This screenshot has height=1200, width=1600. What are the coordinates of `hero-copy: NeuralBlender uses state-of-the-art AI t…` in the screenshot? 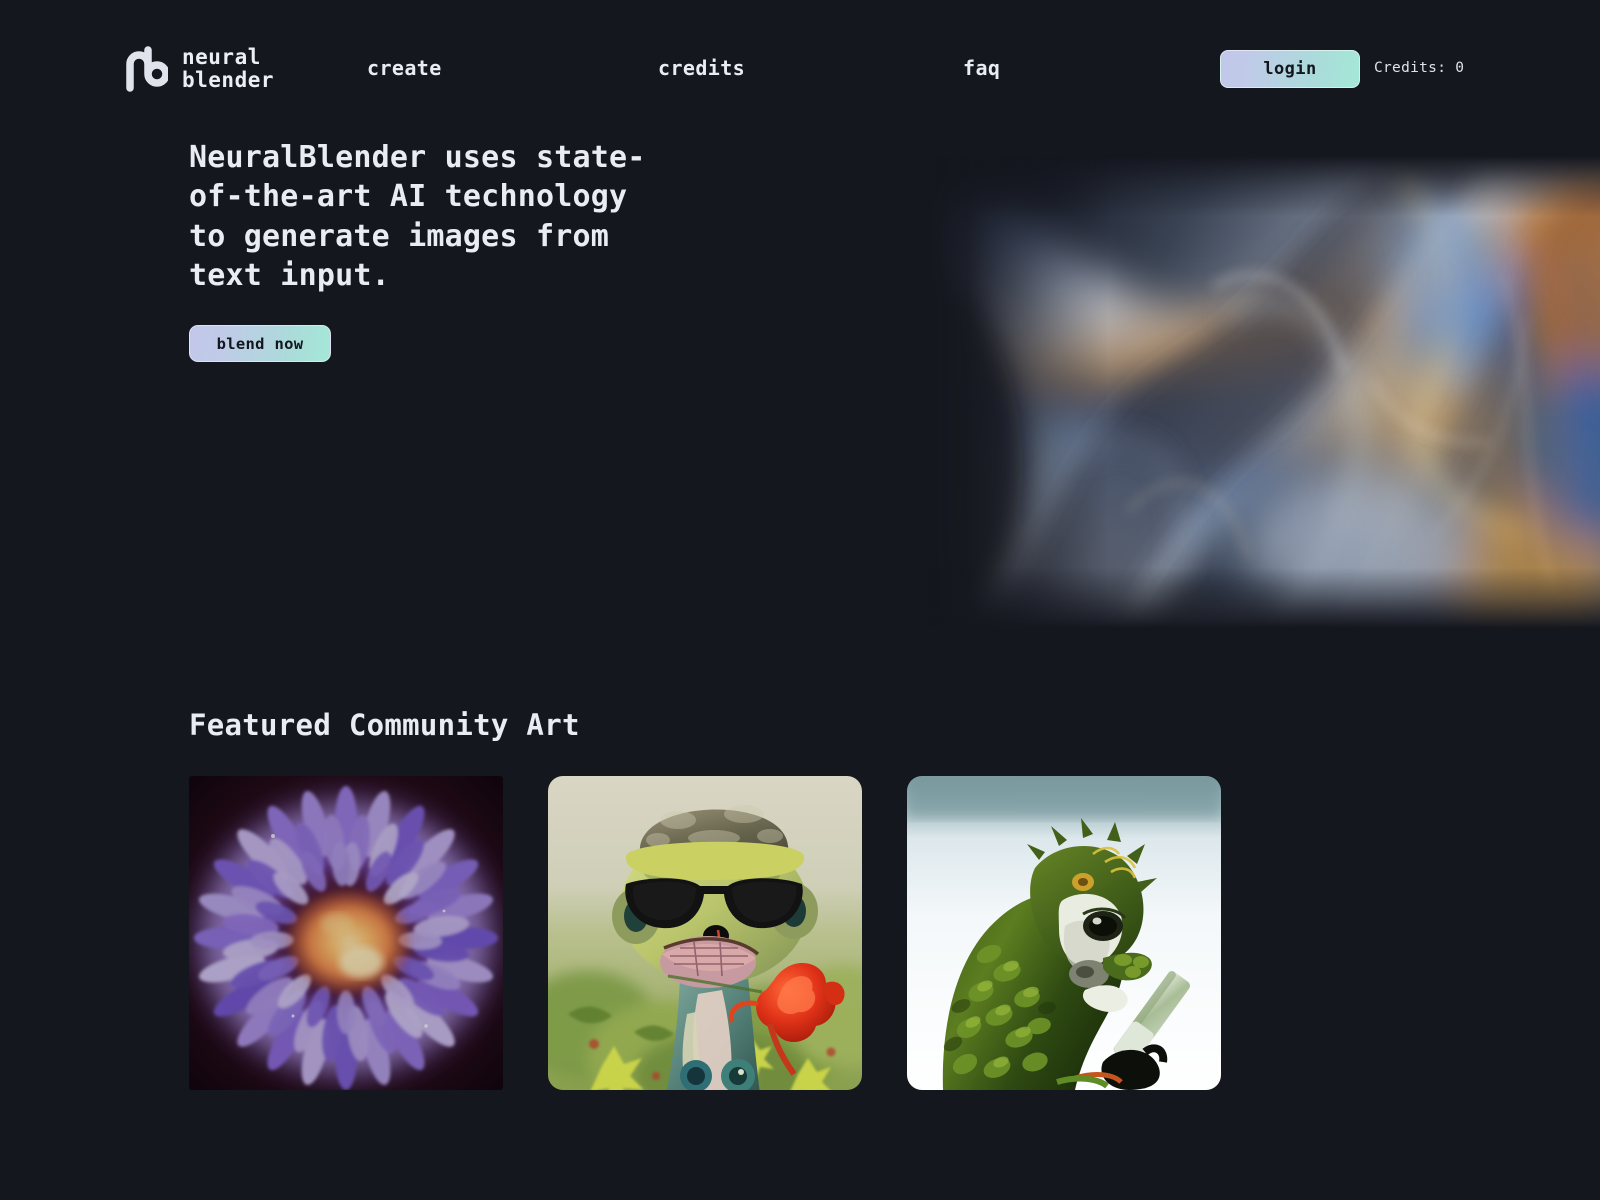 It's located at (424, 250).